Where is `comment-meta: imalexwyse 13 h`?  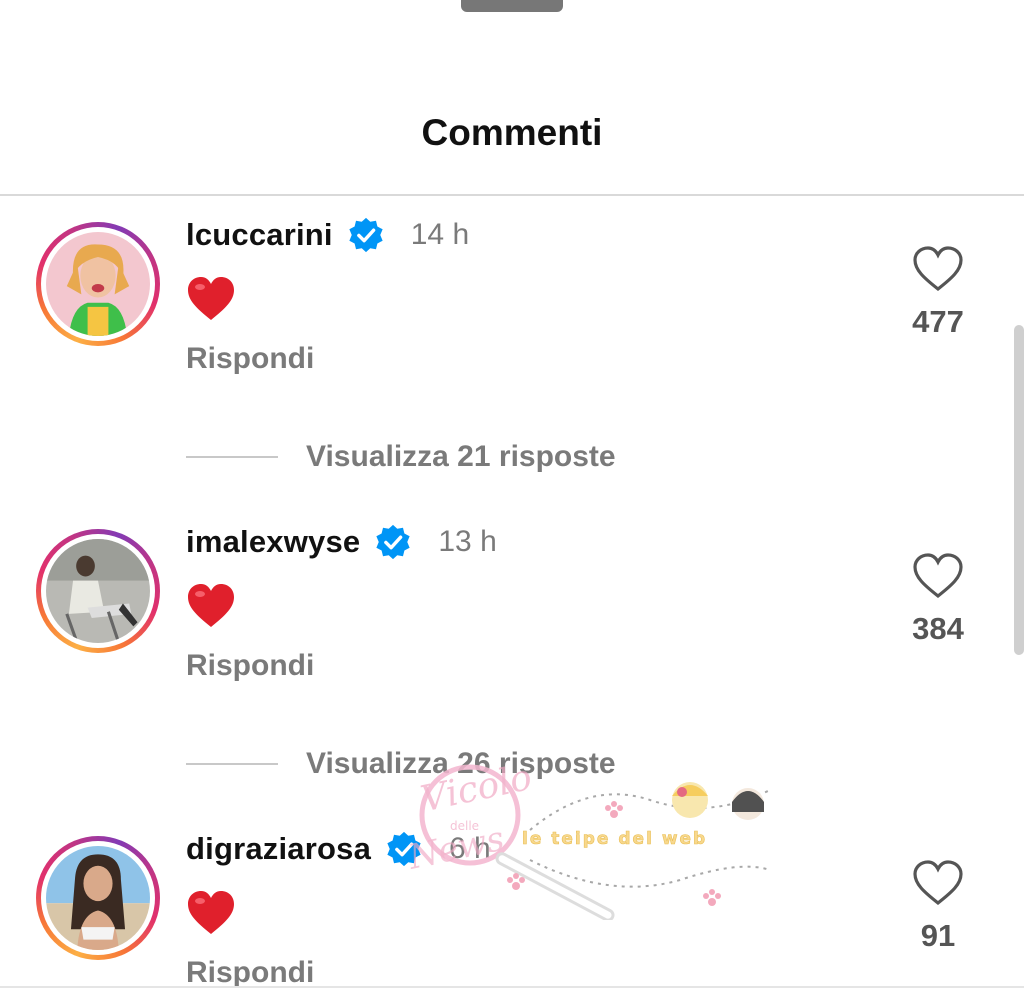
comment-meta: imalexwyse 13 h is located at coordinates (341, 542).